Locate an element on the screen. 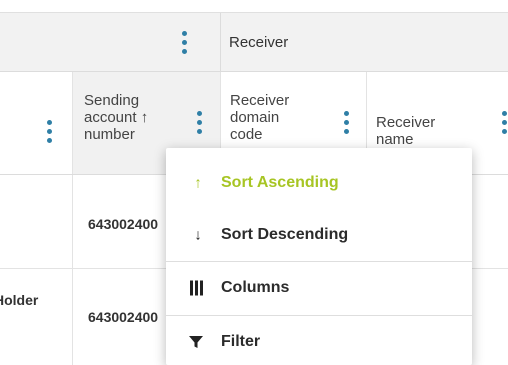 The image size is (508, 365). group-divider is located at coordinates (220, 42).